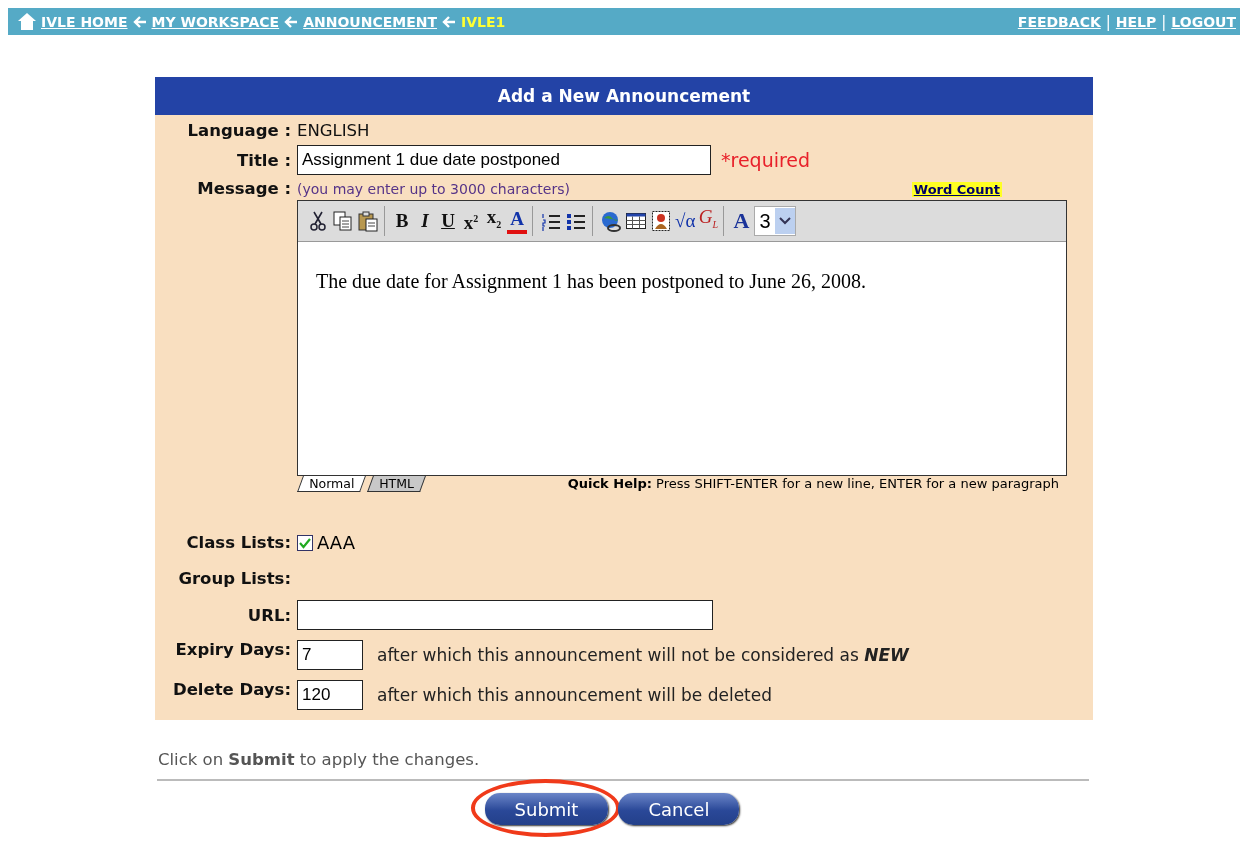 This screenshot has width=1244, height=850. What do you see at coordinates (643, 655) in the screenshot?
I see `field-note: after which this announcement will not be considered as NEW` at bounding box center [643, 655].